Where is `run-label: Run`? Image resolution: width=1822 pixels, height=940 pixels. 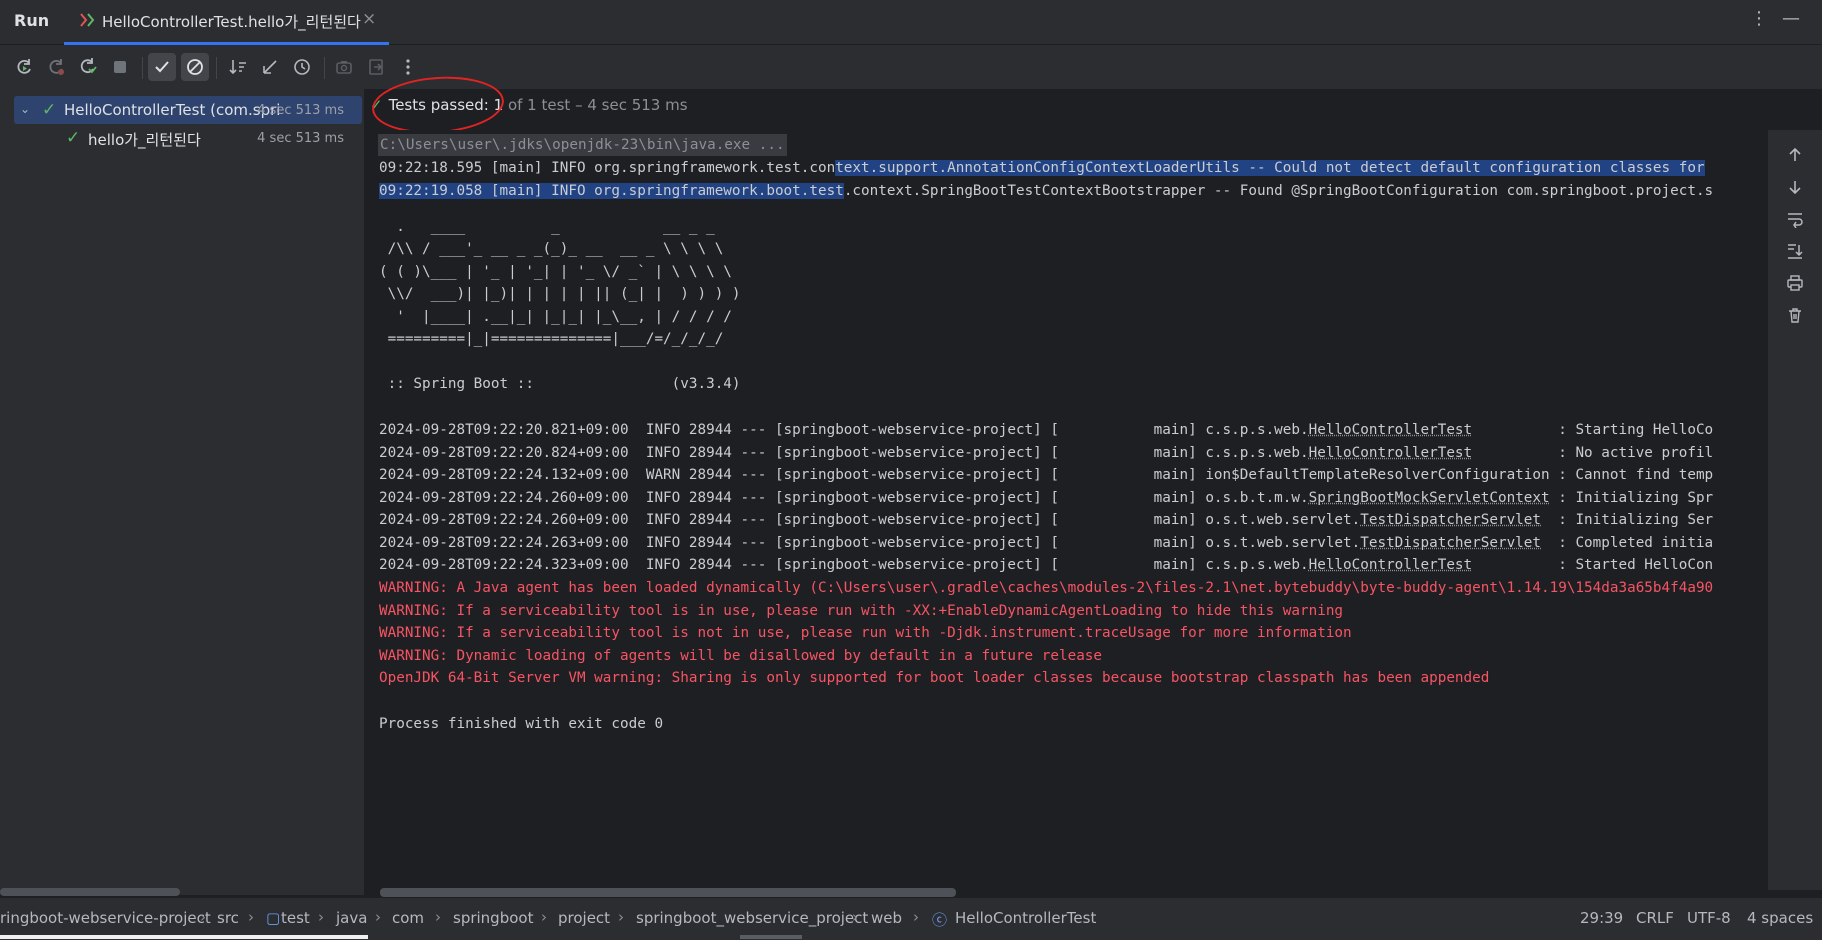
run-label: Run is located at coordinates (32, 20).